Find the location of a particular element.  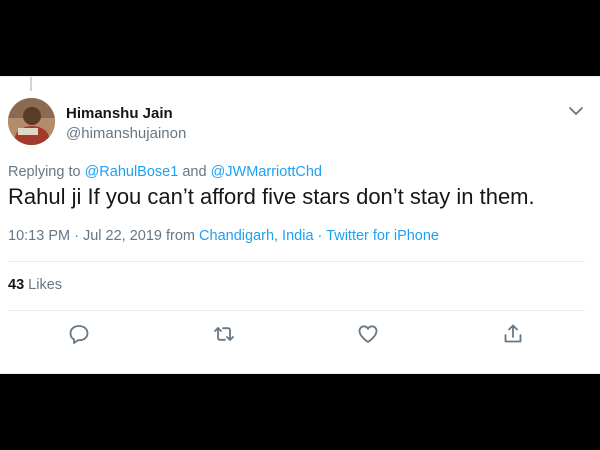

likes-count: 43 is located at coordinates (16, 285).